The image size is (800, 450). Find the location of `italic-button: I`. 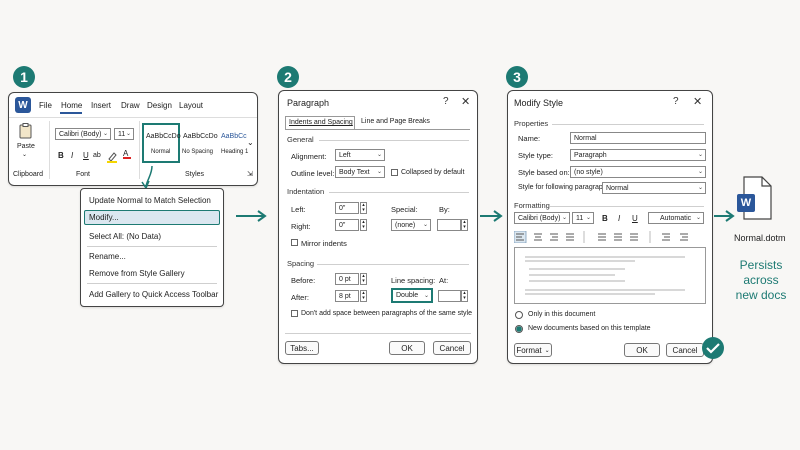

italic-button: I is located at coordinates (72, 155).